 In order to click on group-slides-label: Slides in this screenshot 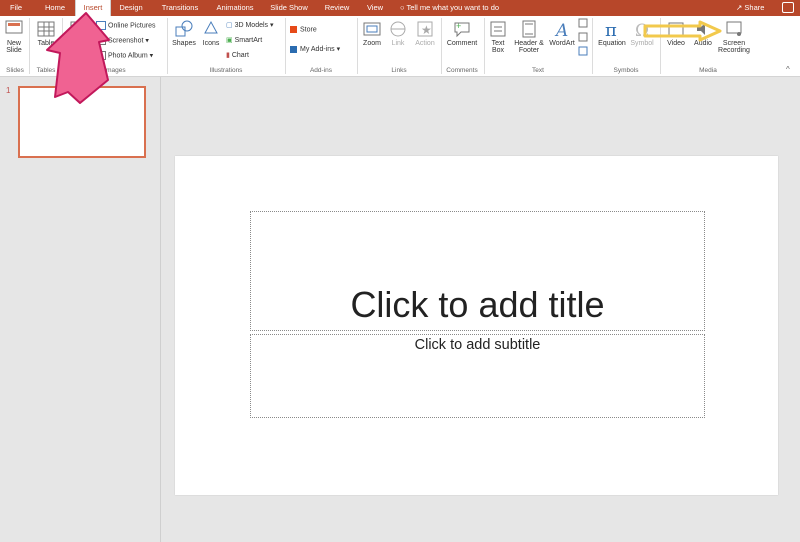, I will do `click(15, 70)`.